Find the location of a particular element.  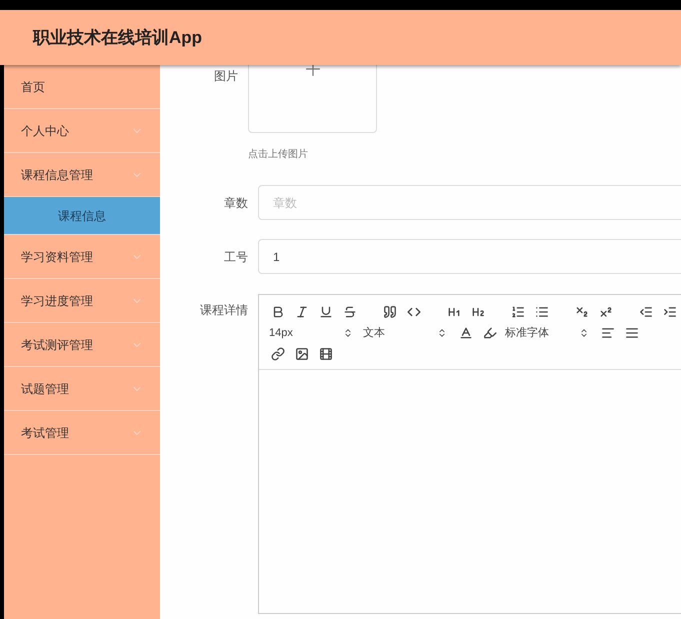

field-label: 工号 is located at coordinates (236, 257).